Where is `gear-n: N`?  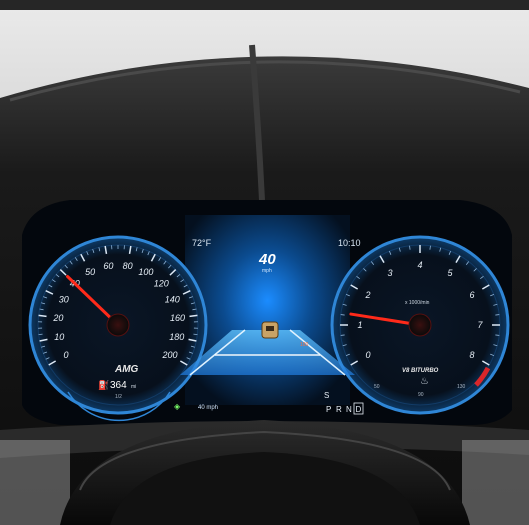
gear-n: N is located at coordinates (349, 409).